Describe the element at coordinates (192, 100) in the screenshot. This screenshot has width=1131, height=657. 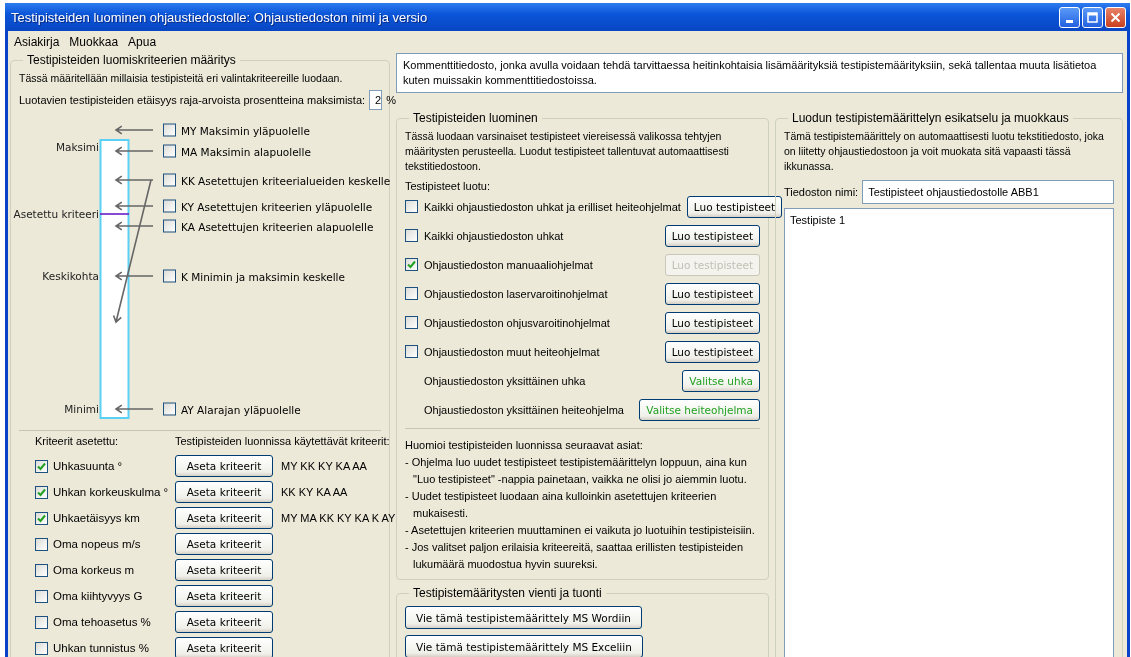
I see `distance-label: Luotavien testipisteiden etäisyys raja-arvoista prosentteina maksimista:` at that location.